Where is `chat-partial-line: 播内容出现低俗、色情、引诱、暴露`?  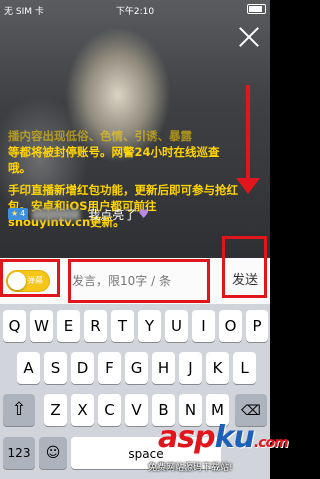
chat-partial-line: 播内容出现低俗、色情、引诱、暴露 is located at coordinates (100, 136).